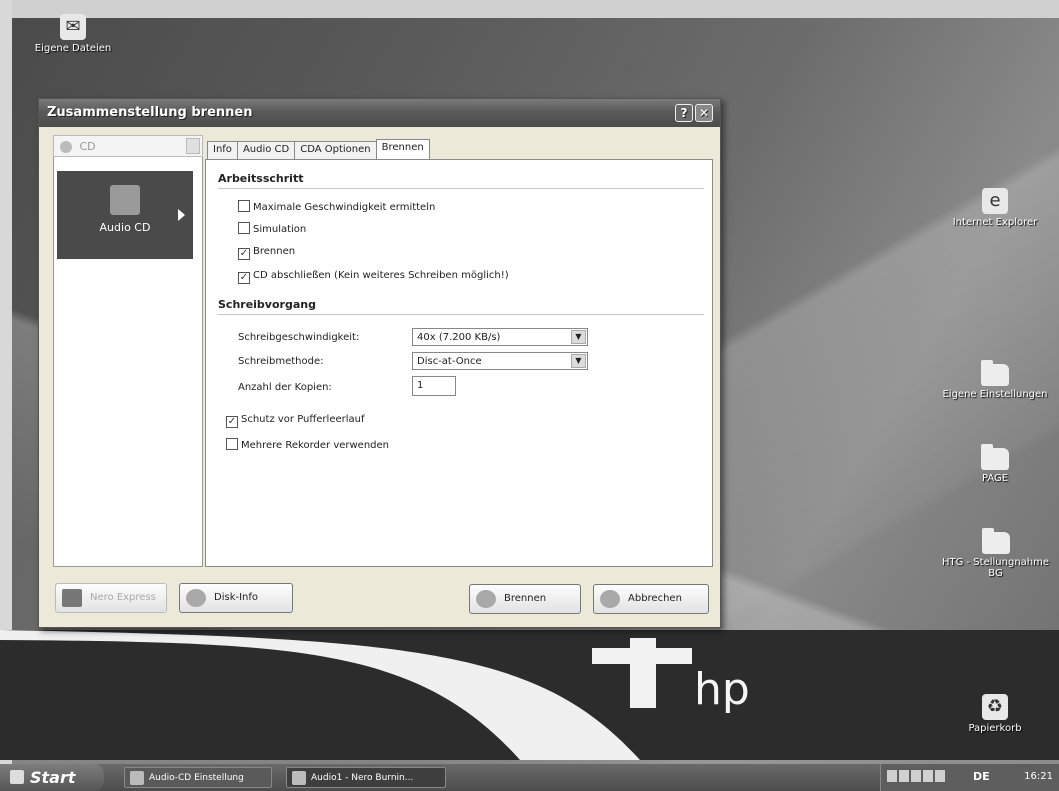 The height and width of the screenshot is (791, 1059). I want to click on burn-icon, so click(486, 599).